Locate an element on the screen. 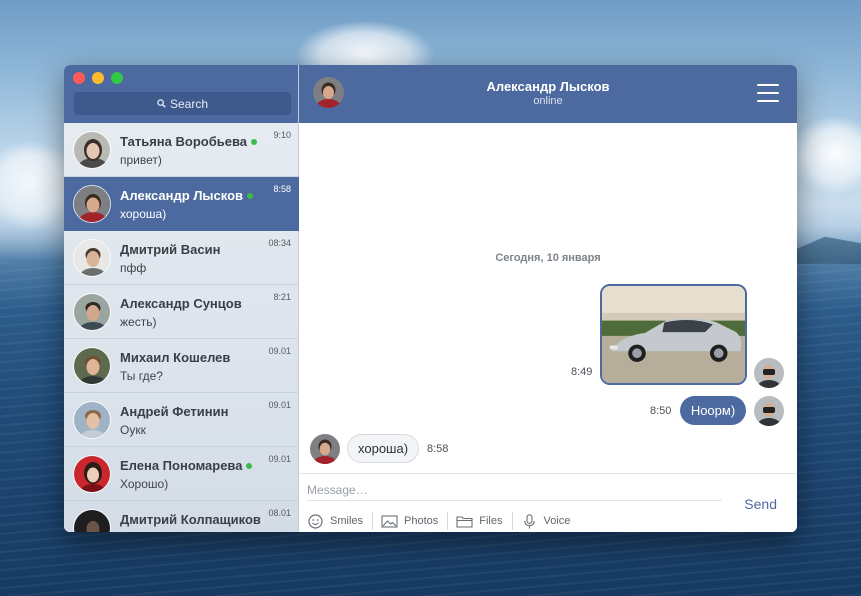  chat-item: Александр Сунцов жесть) 8:21 is located at coordinates (181, 312).